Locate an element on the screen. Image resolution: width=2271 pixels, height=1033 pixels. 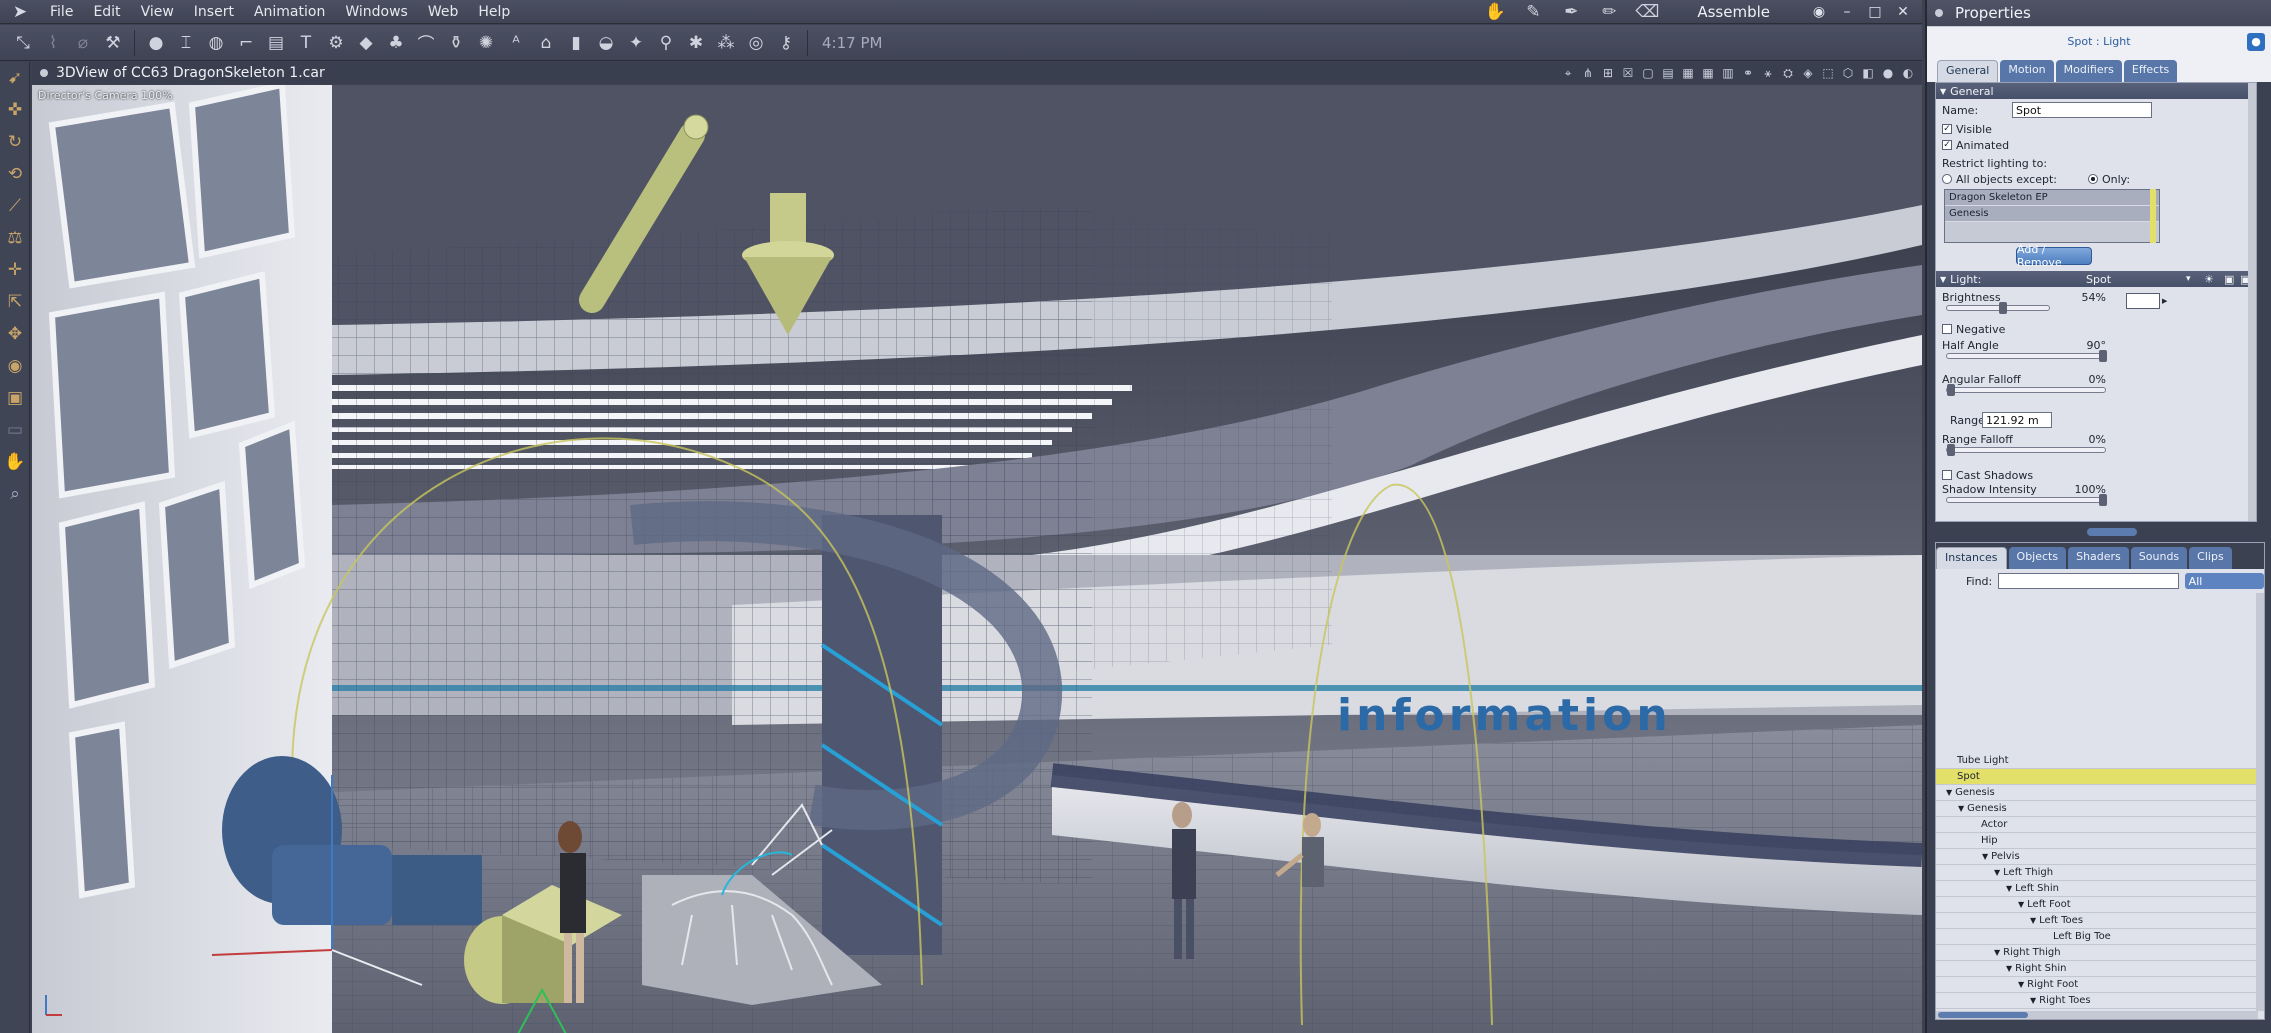
wand-tool-icon: ⟋ is located at coordinates (15, 206).